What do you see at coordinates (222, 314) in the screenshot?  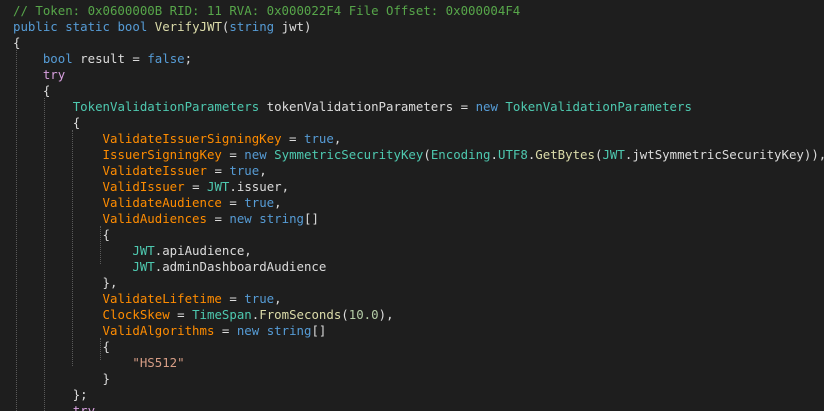 I see `timespan-class: TimeSpan` at bounding box center [222, 314].